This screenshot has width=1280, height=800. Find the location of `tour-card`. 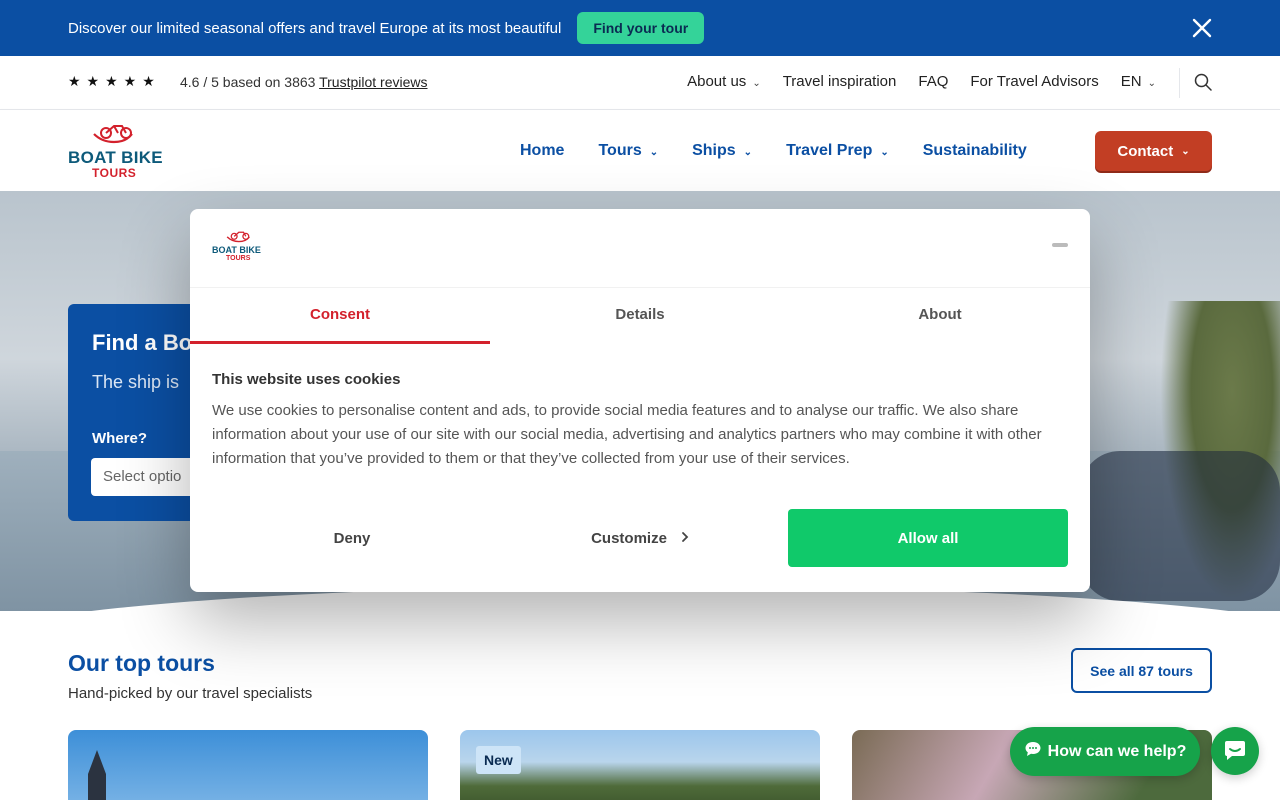

tour-card is located at coordinates (248, 765).